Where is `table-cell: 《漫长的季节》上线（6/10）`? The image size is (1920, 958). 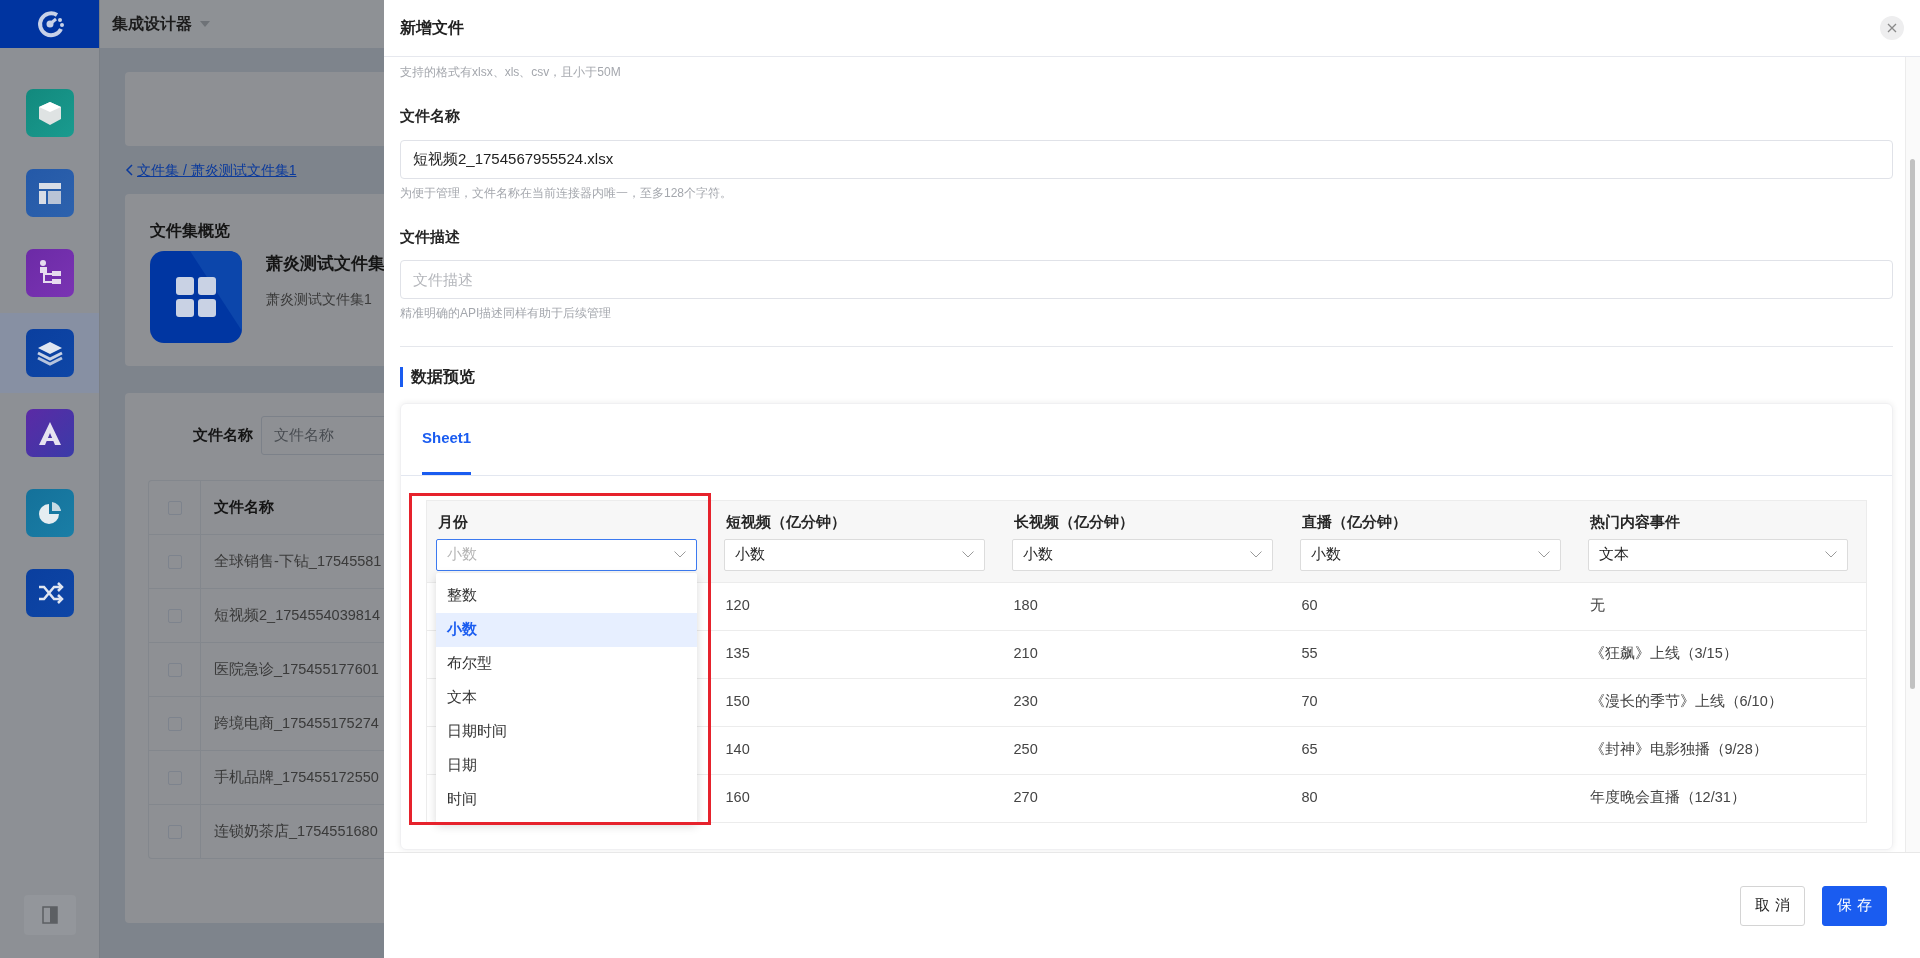 table-cell: 《漫长的季节》上线（6/10） is located at coordinates (1722, 702).